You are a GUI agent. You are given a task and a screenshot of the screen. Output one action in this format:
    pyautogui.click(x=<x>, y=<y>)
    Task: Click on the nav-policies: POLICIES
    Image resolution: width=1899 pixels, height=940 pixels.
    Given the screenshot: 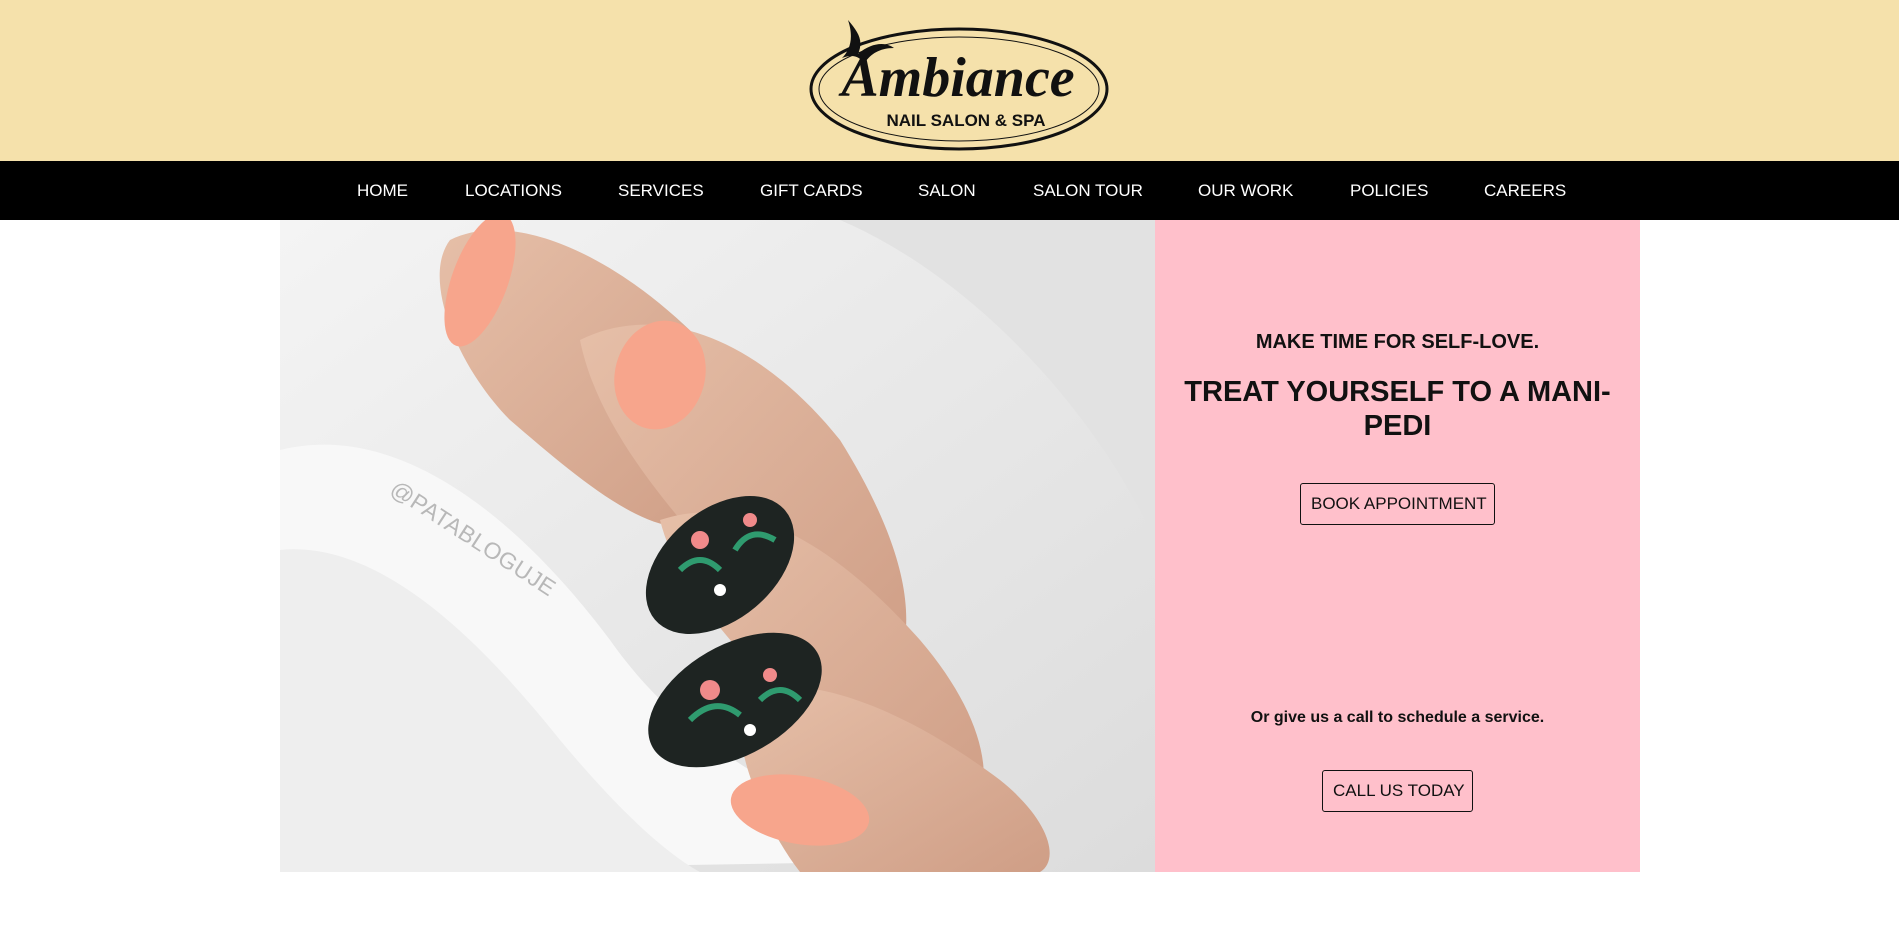 What is the action you would take?
    pyautogui.click(x=1389, y=190)
    